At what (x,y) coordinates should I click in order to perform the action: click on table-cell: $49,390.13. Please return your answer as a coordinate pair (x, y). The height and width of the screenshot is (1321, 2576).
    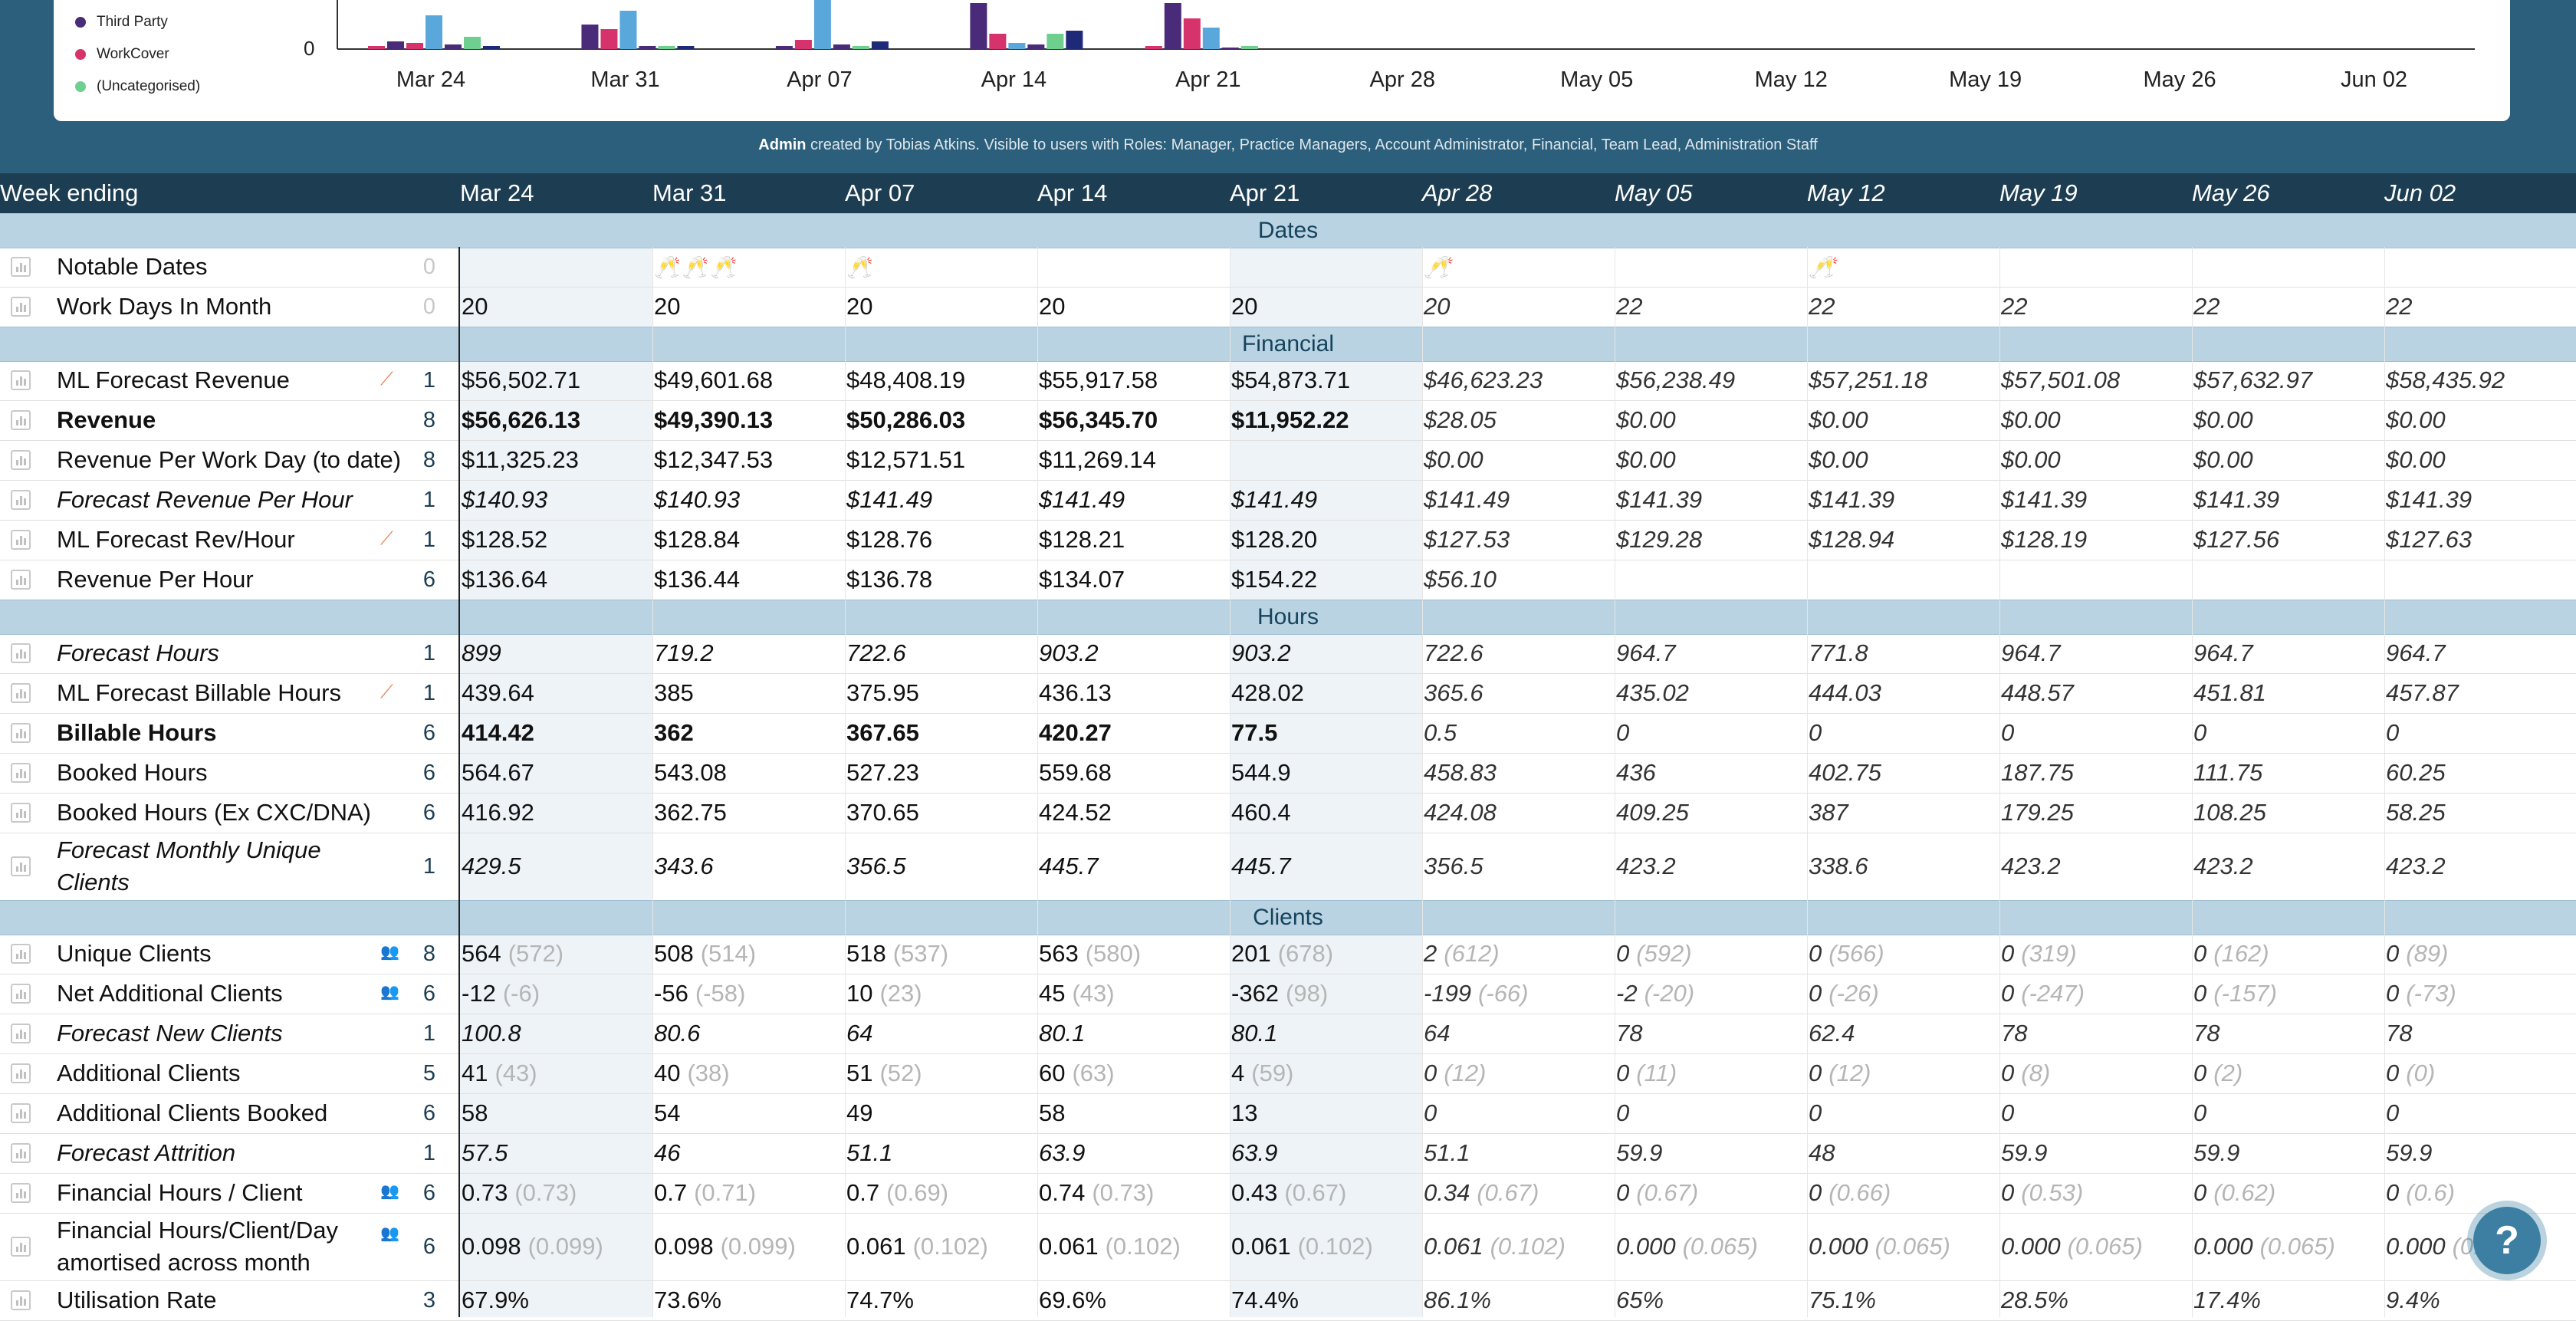
    Looking at the image, I should click on (714, 420).